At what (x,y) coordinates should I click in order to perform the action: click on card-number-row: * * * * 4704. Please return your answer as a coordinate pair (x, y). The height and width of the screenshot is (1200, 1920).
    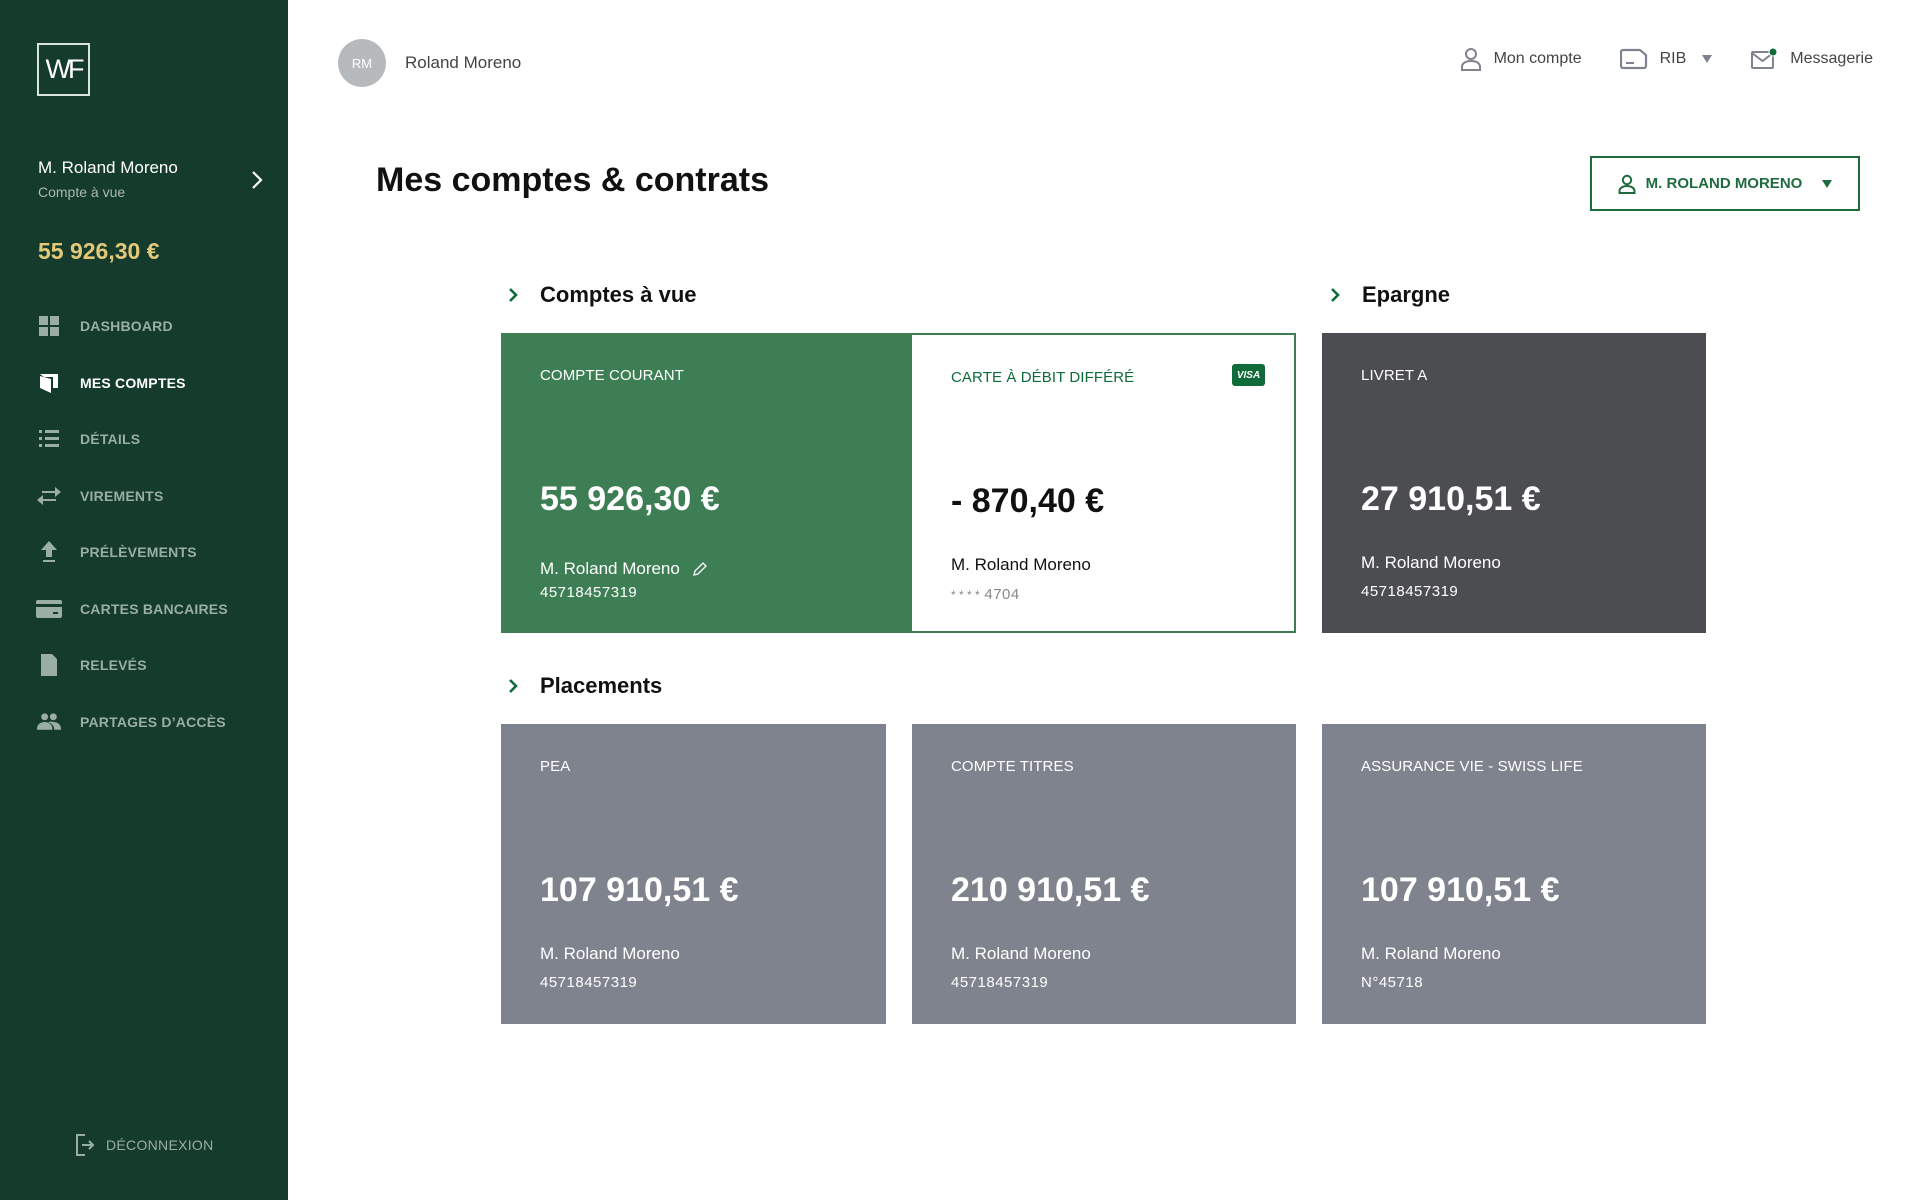
    Looking at the image, I should click on (985, 594).